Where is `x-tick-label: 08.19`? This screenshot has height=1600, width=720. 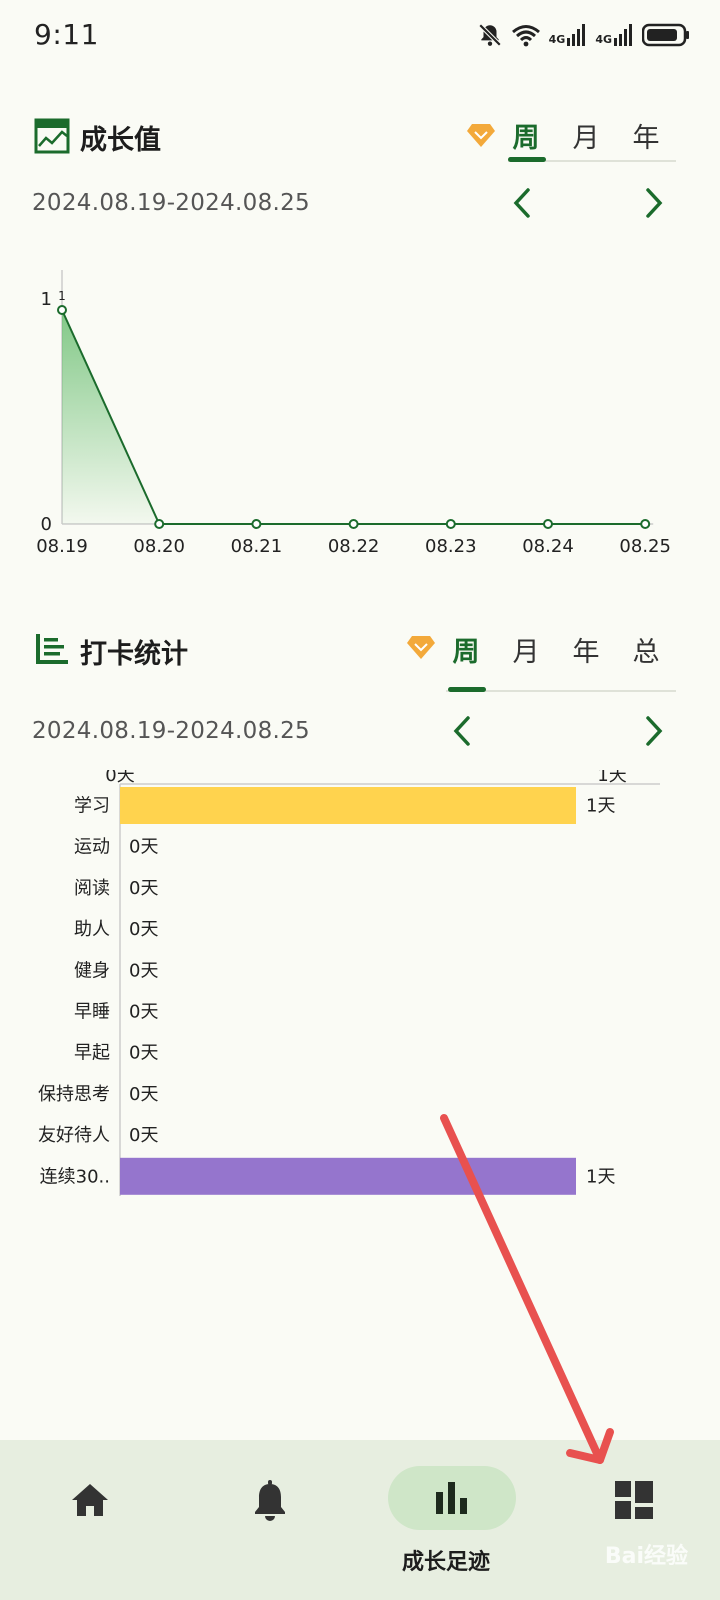
x-tick-label: 08.19 is located at coordinates (62, 546).